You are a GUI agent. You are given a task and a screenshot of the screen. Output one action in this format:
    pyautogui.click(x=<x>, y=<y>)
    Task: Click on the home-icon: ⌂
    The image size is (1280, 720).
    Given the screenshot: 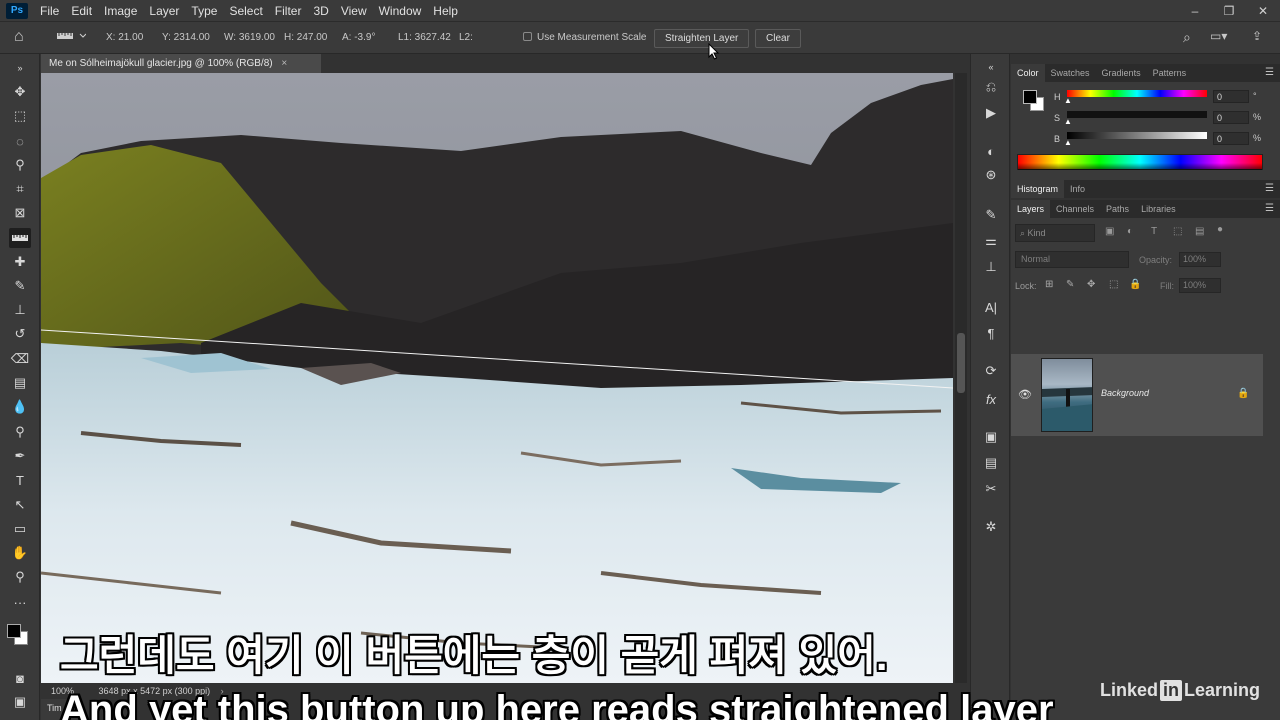 What is the action you would take?
    pyautogui.click(x=19, y=37)
    